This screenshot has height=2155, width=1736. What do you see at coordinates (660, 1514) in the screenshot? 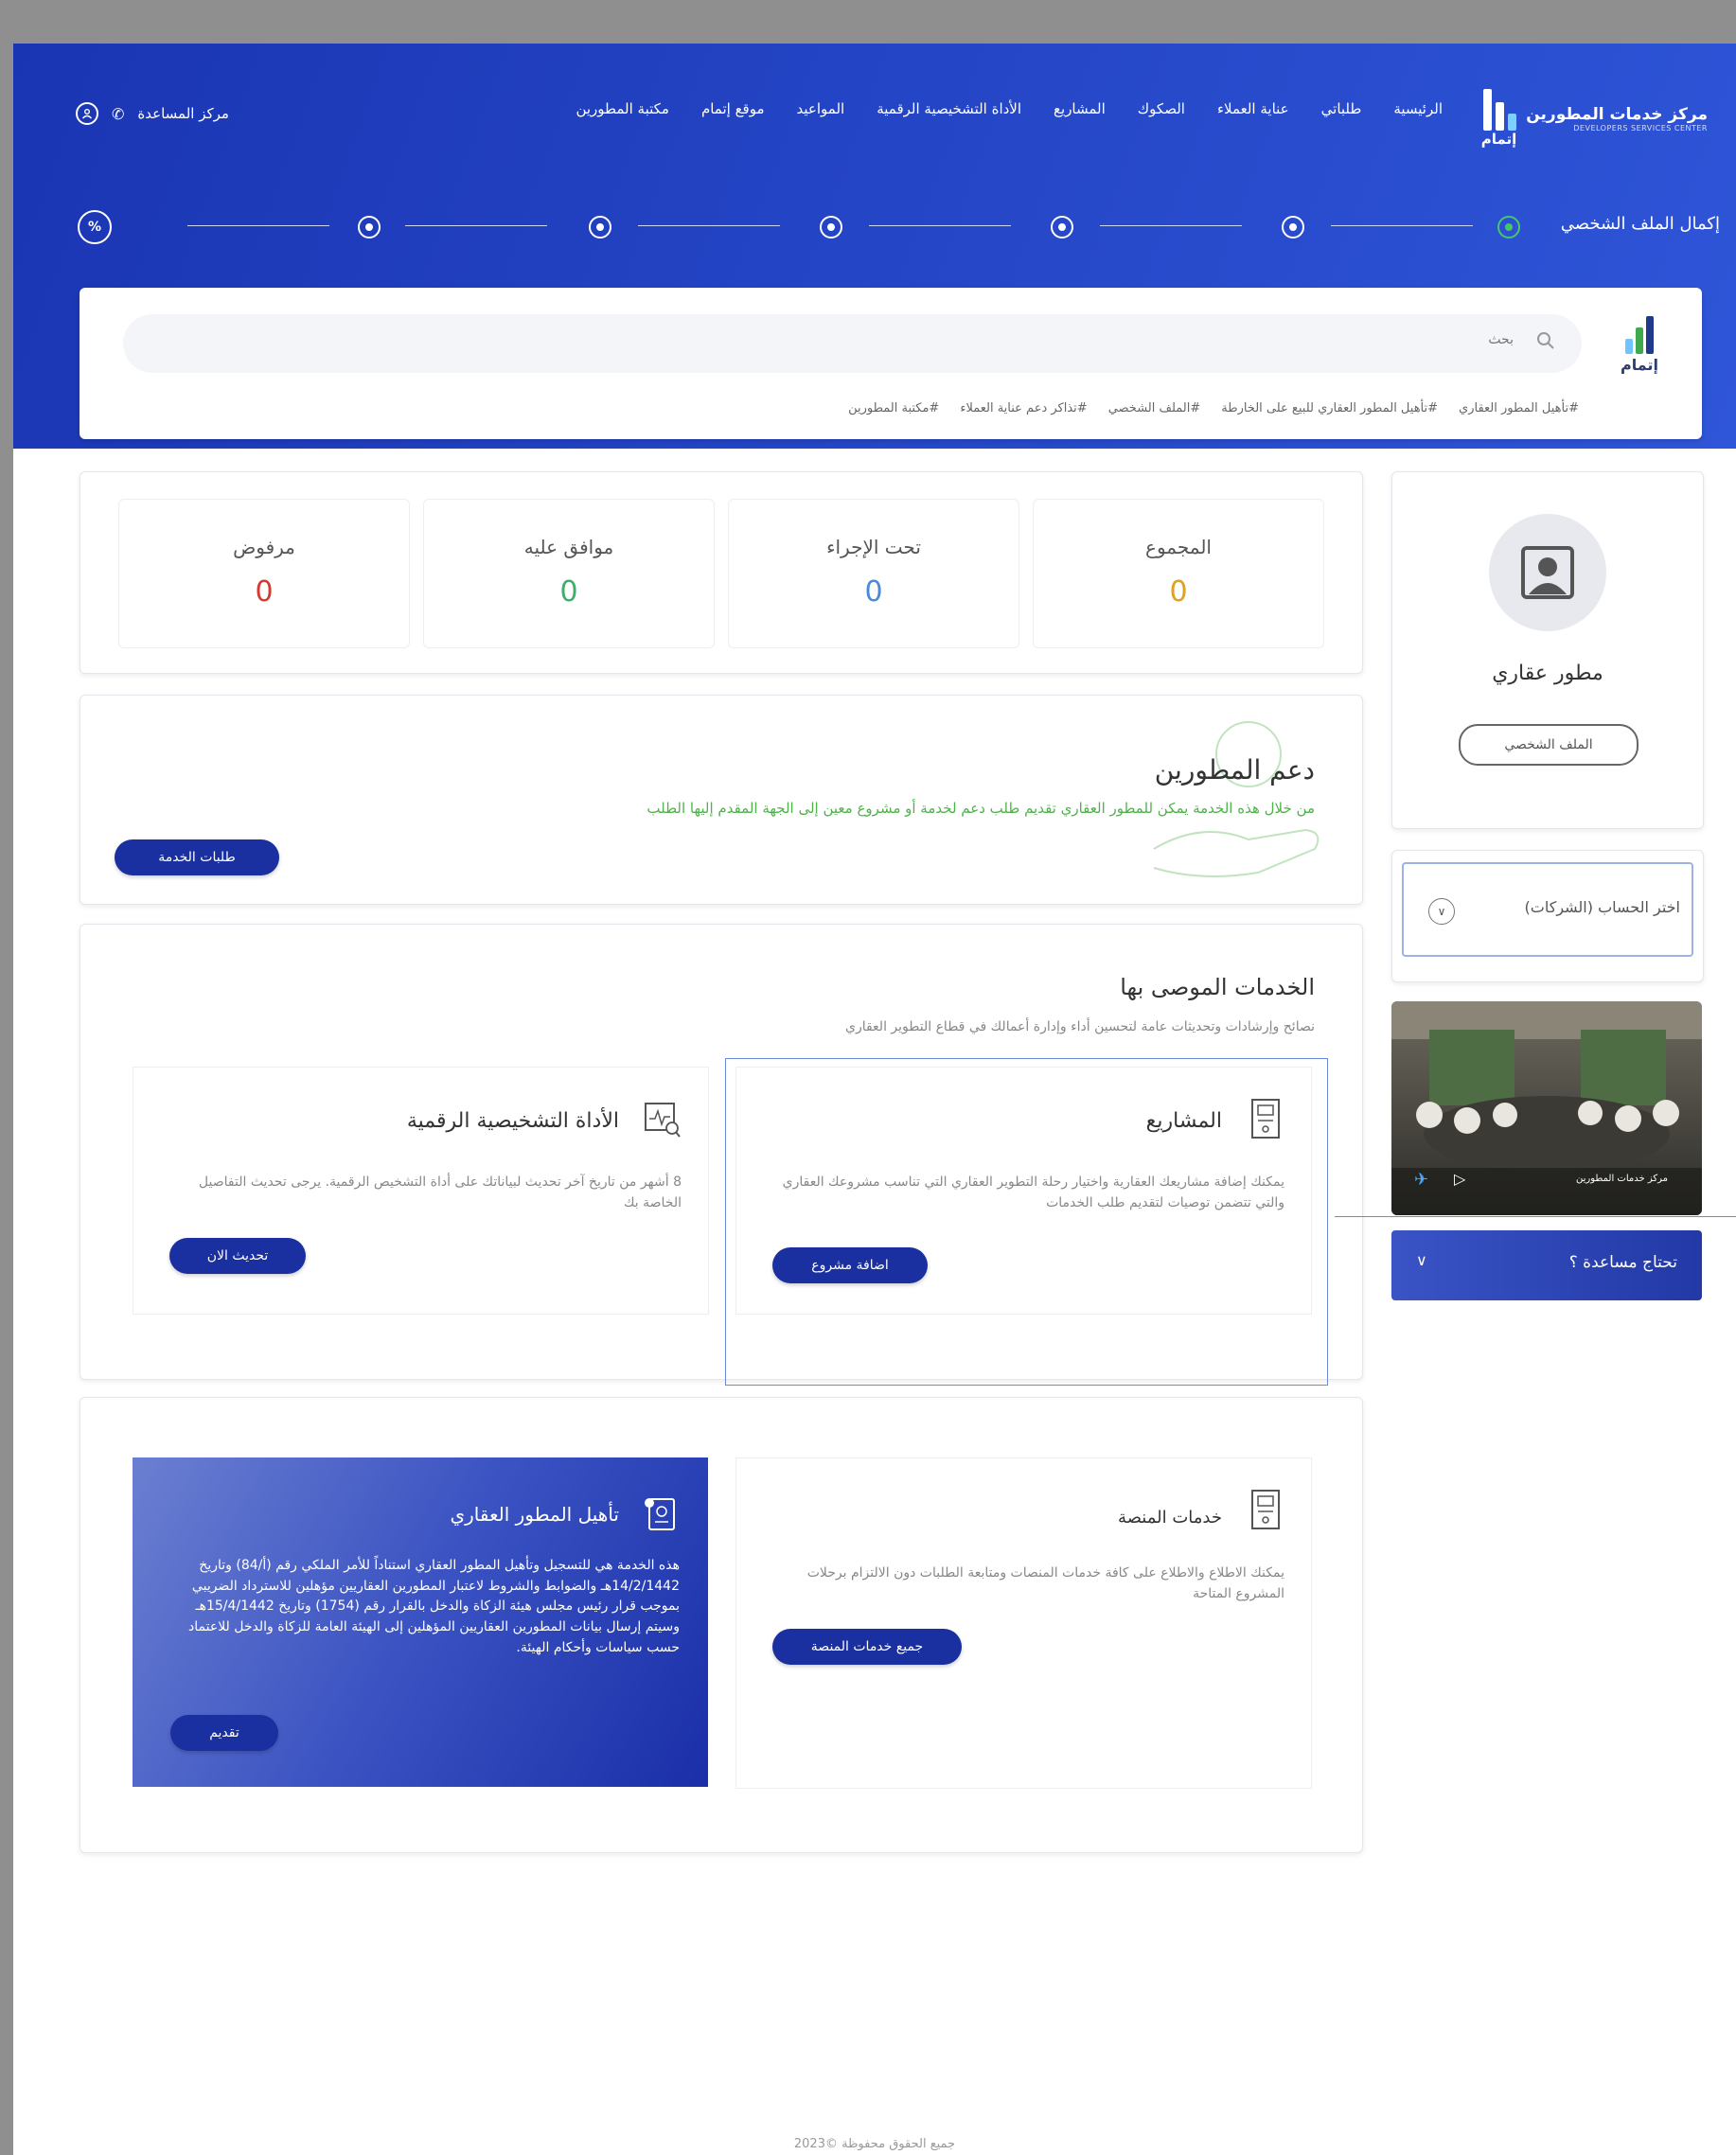
I see `qualification-icon` at bounding box center [660, 1514].